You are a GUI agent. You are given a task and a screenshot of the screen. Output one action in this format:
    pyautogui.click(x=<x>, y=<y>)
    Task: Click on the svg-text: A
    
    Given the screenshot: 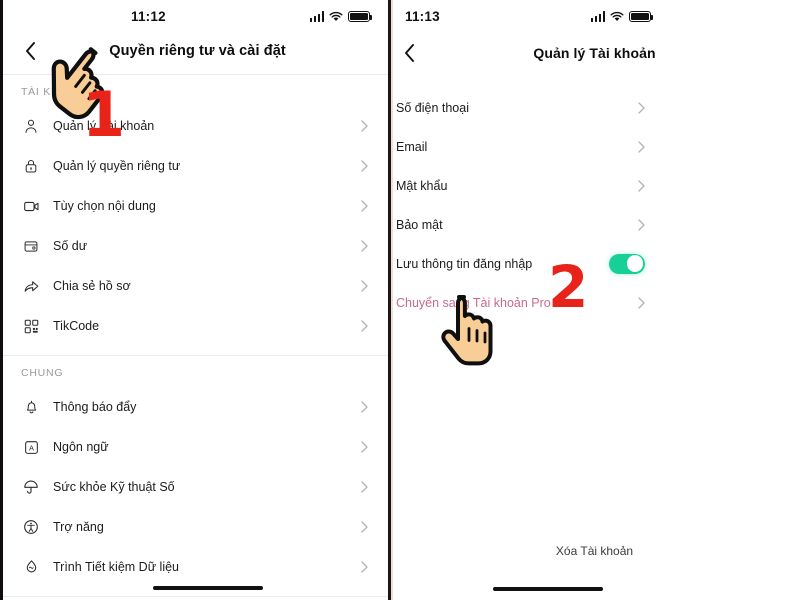 What is the action you would take?
    pyautogui.click(x=30, y=447)
    